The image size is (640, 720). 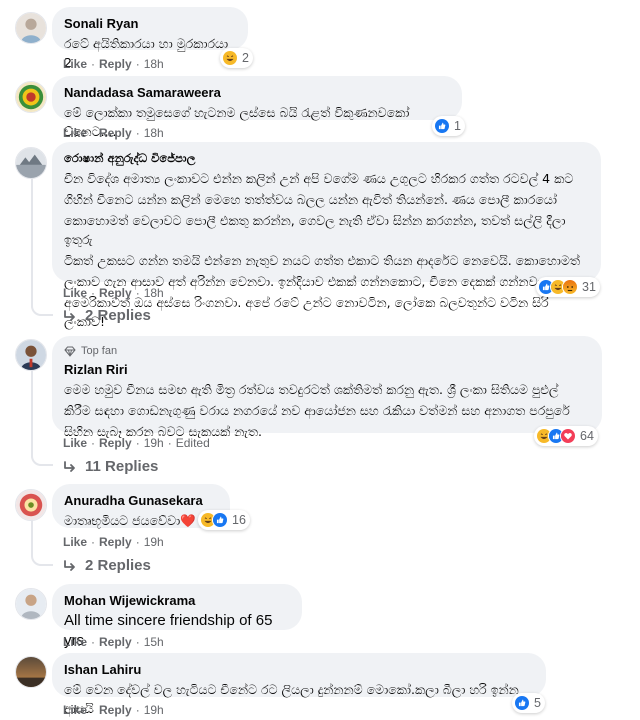 I want to click on reply-arrow-icon, so click(x=69, y=315).